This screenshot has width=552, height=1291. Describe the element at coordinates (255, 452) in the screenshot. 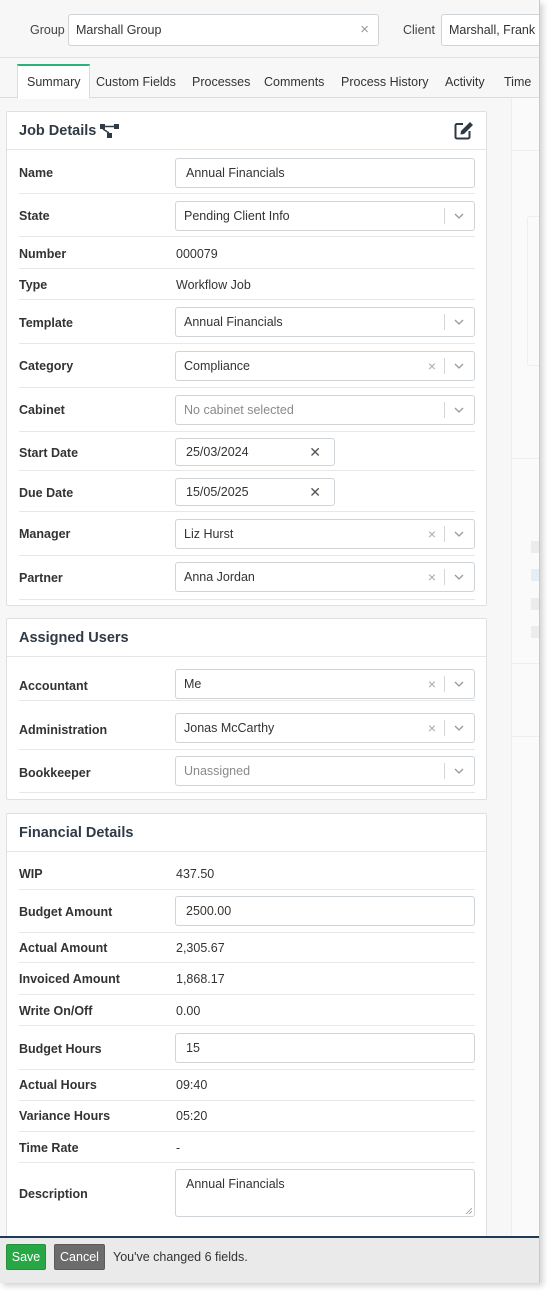

I see `start-date-input: 25/03/2024 ✕` at that location.